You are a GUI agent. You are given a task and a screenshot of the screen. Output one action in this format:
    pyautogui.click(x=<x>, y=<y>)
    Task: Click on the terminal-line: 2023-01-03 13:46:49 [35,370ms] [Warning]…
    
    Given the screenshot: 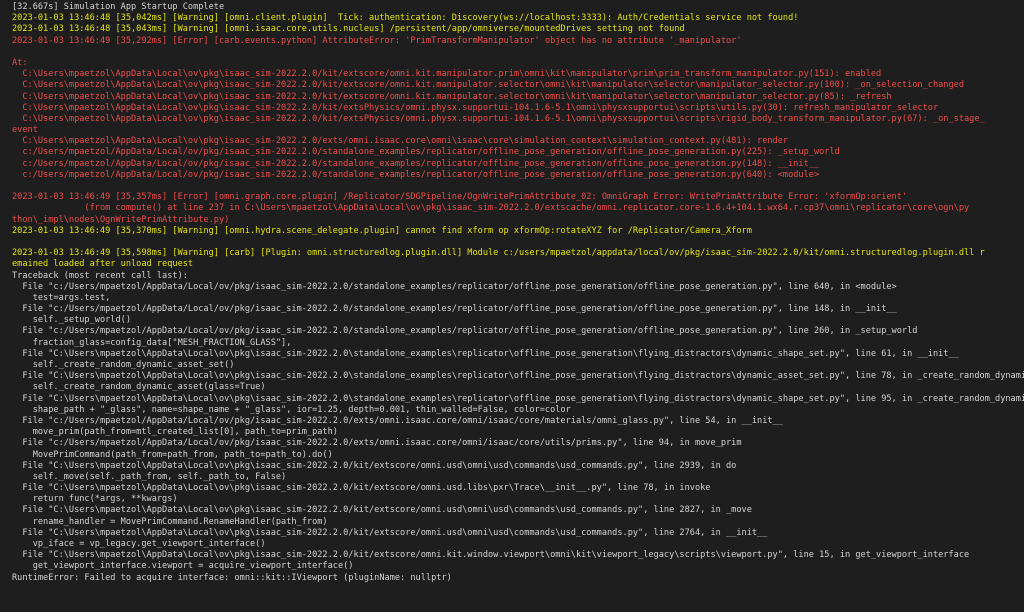 What is the action you would take?
    pyautogui.click(x=382, y=230)
    